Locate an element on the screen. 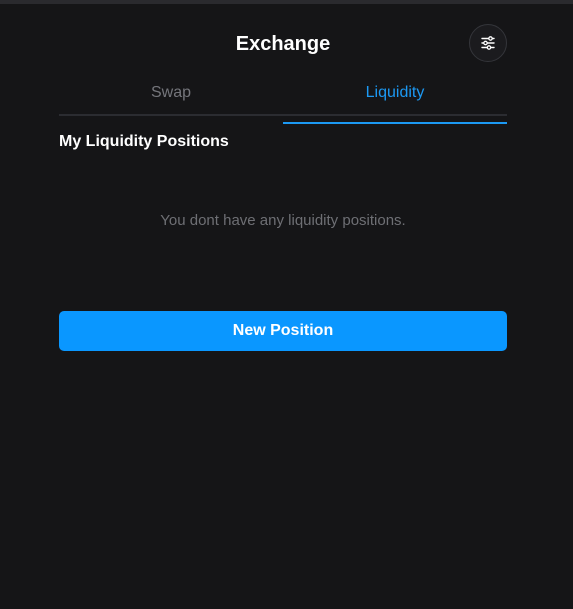  page-title: Exchange is located at coordinates (283, 44).